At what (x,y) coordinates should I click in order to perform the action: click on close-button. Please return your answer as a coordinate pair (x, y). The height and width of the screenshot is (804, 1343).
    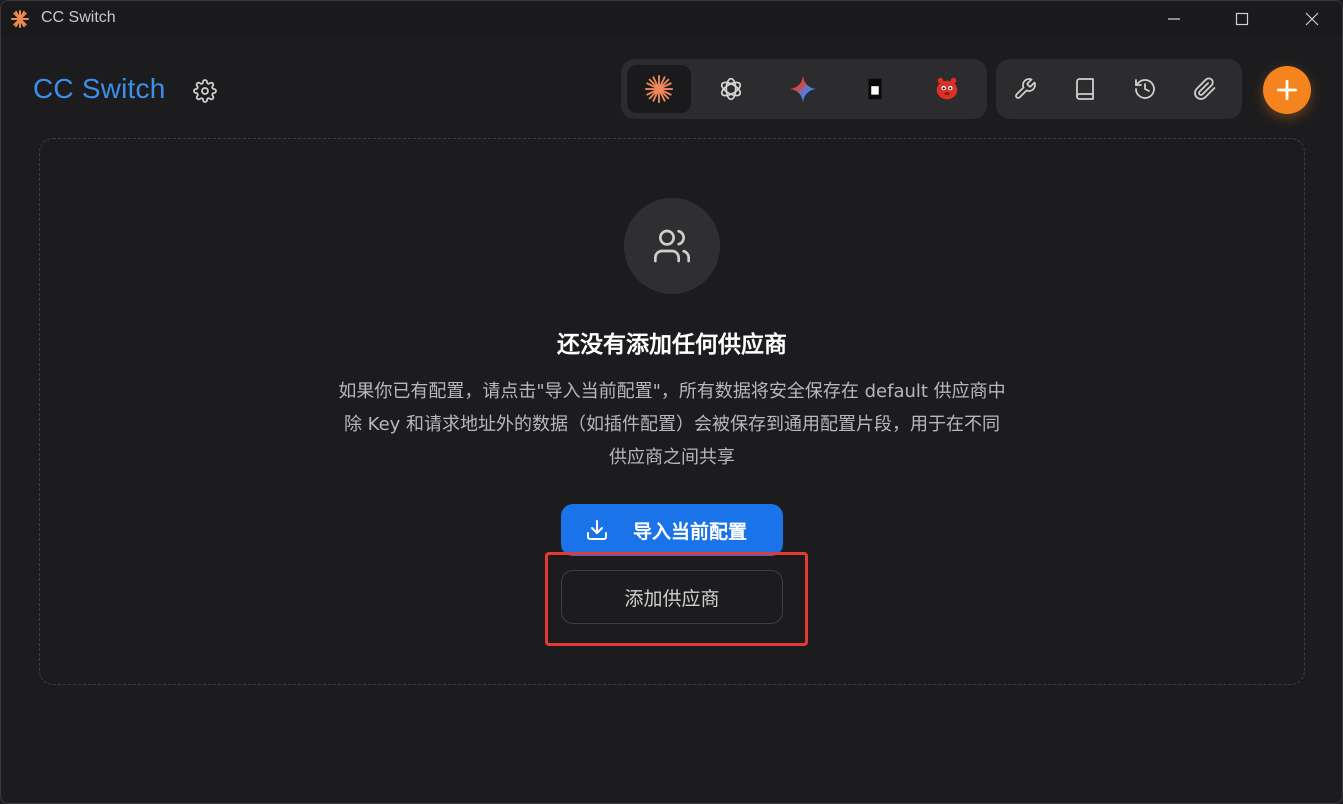
    Looking at the image, I should click on (1312, 19).